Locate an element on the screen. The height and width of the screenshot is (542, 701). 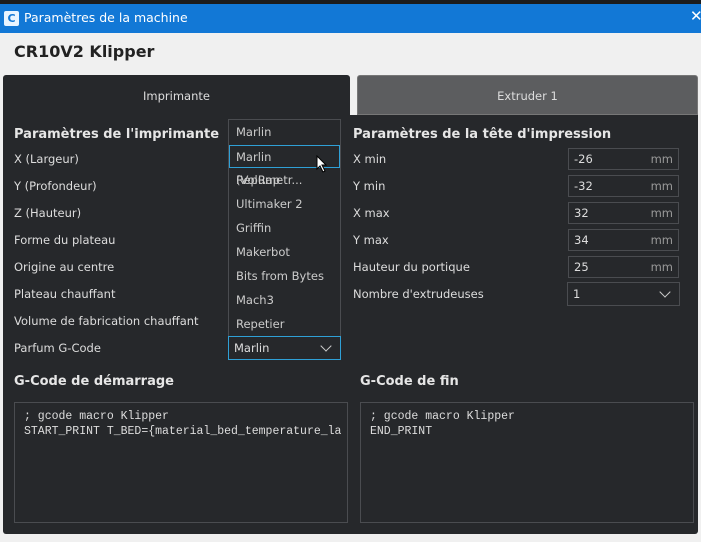
label-gantry-height: Hauteur du portique is located at coordinates (411, 267).